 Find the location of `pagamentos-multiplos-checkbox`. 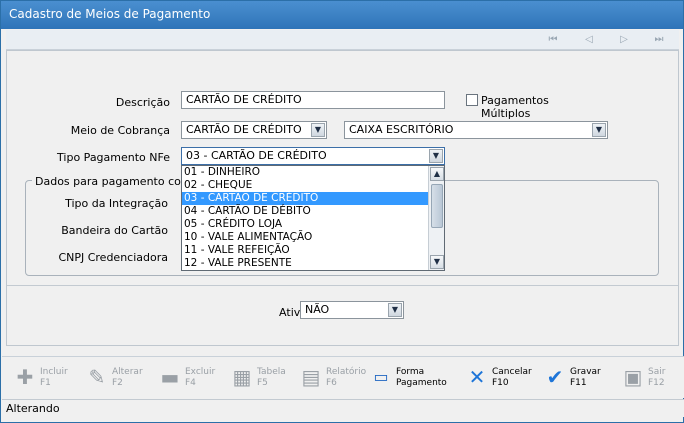

pagamentos-multiplos-checkbox is located at coordinates (472, 100).